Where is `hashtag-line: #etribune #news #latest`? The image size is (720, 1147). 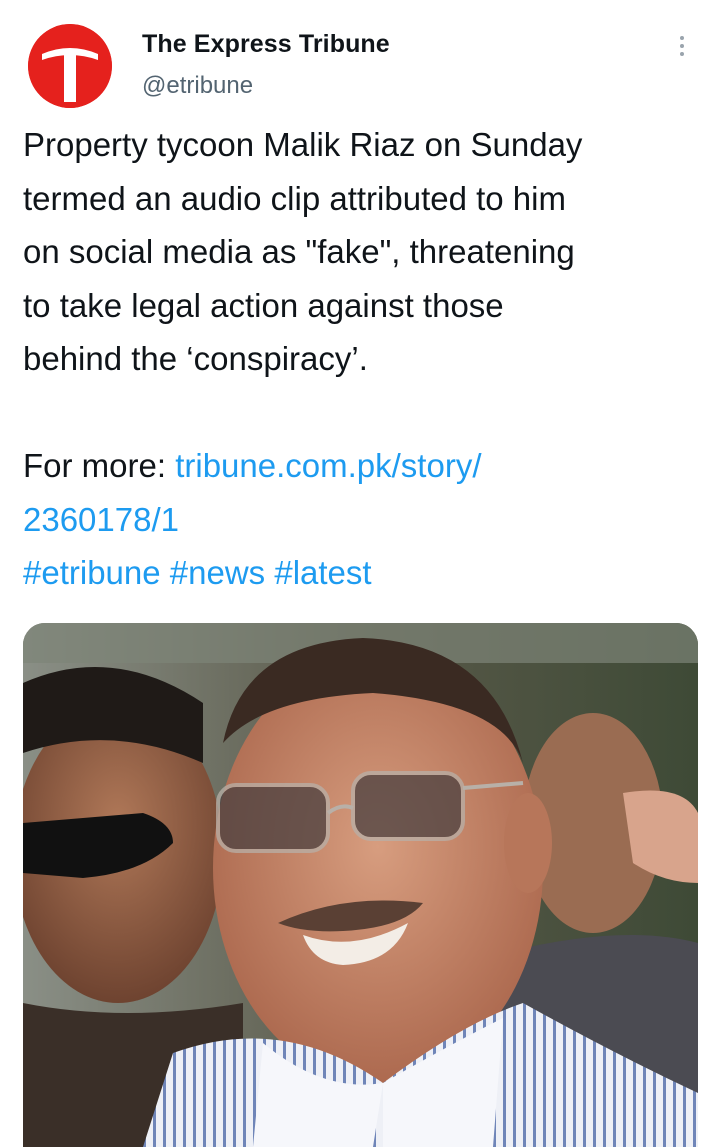
hashtag-line: #etribune #news #latest is located at coordinates (365, 573).